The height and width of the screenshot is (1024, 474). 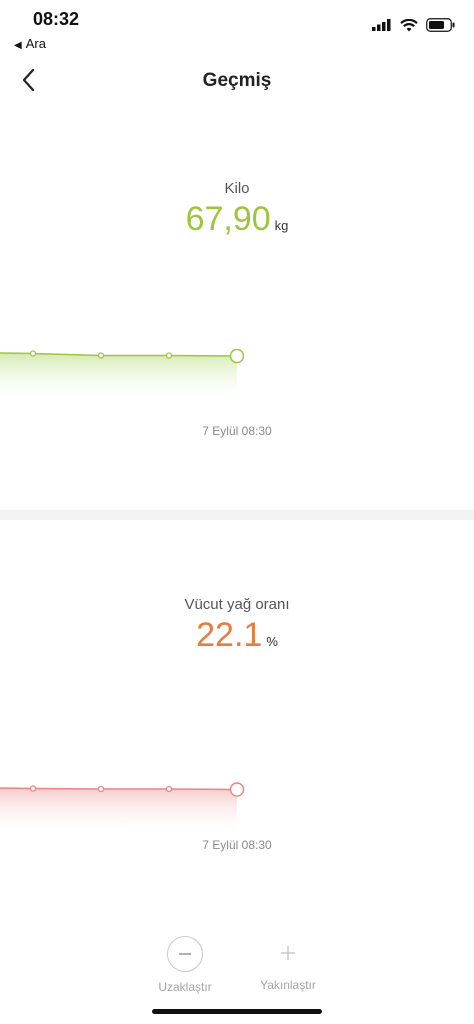 What do you see at coordinates (237, 515) in the screenshot?
I see `section-divider` at bounding box center [237, 515].